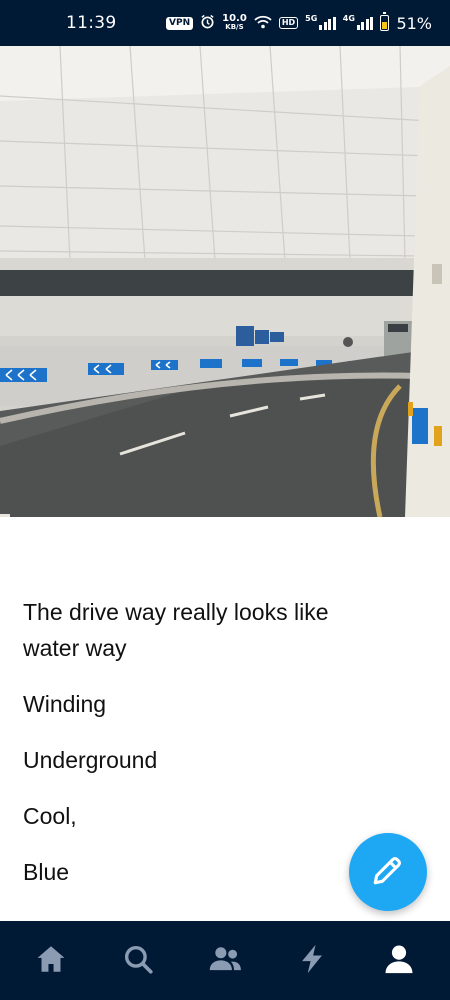  What do you see at coordinates (50, 816) in the screenshot?
I see `post-line: Cool,` at bounding box center [50, 816].